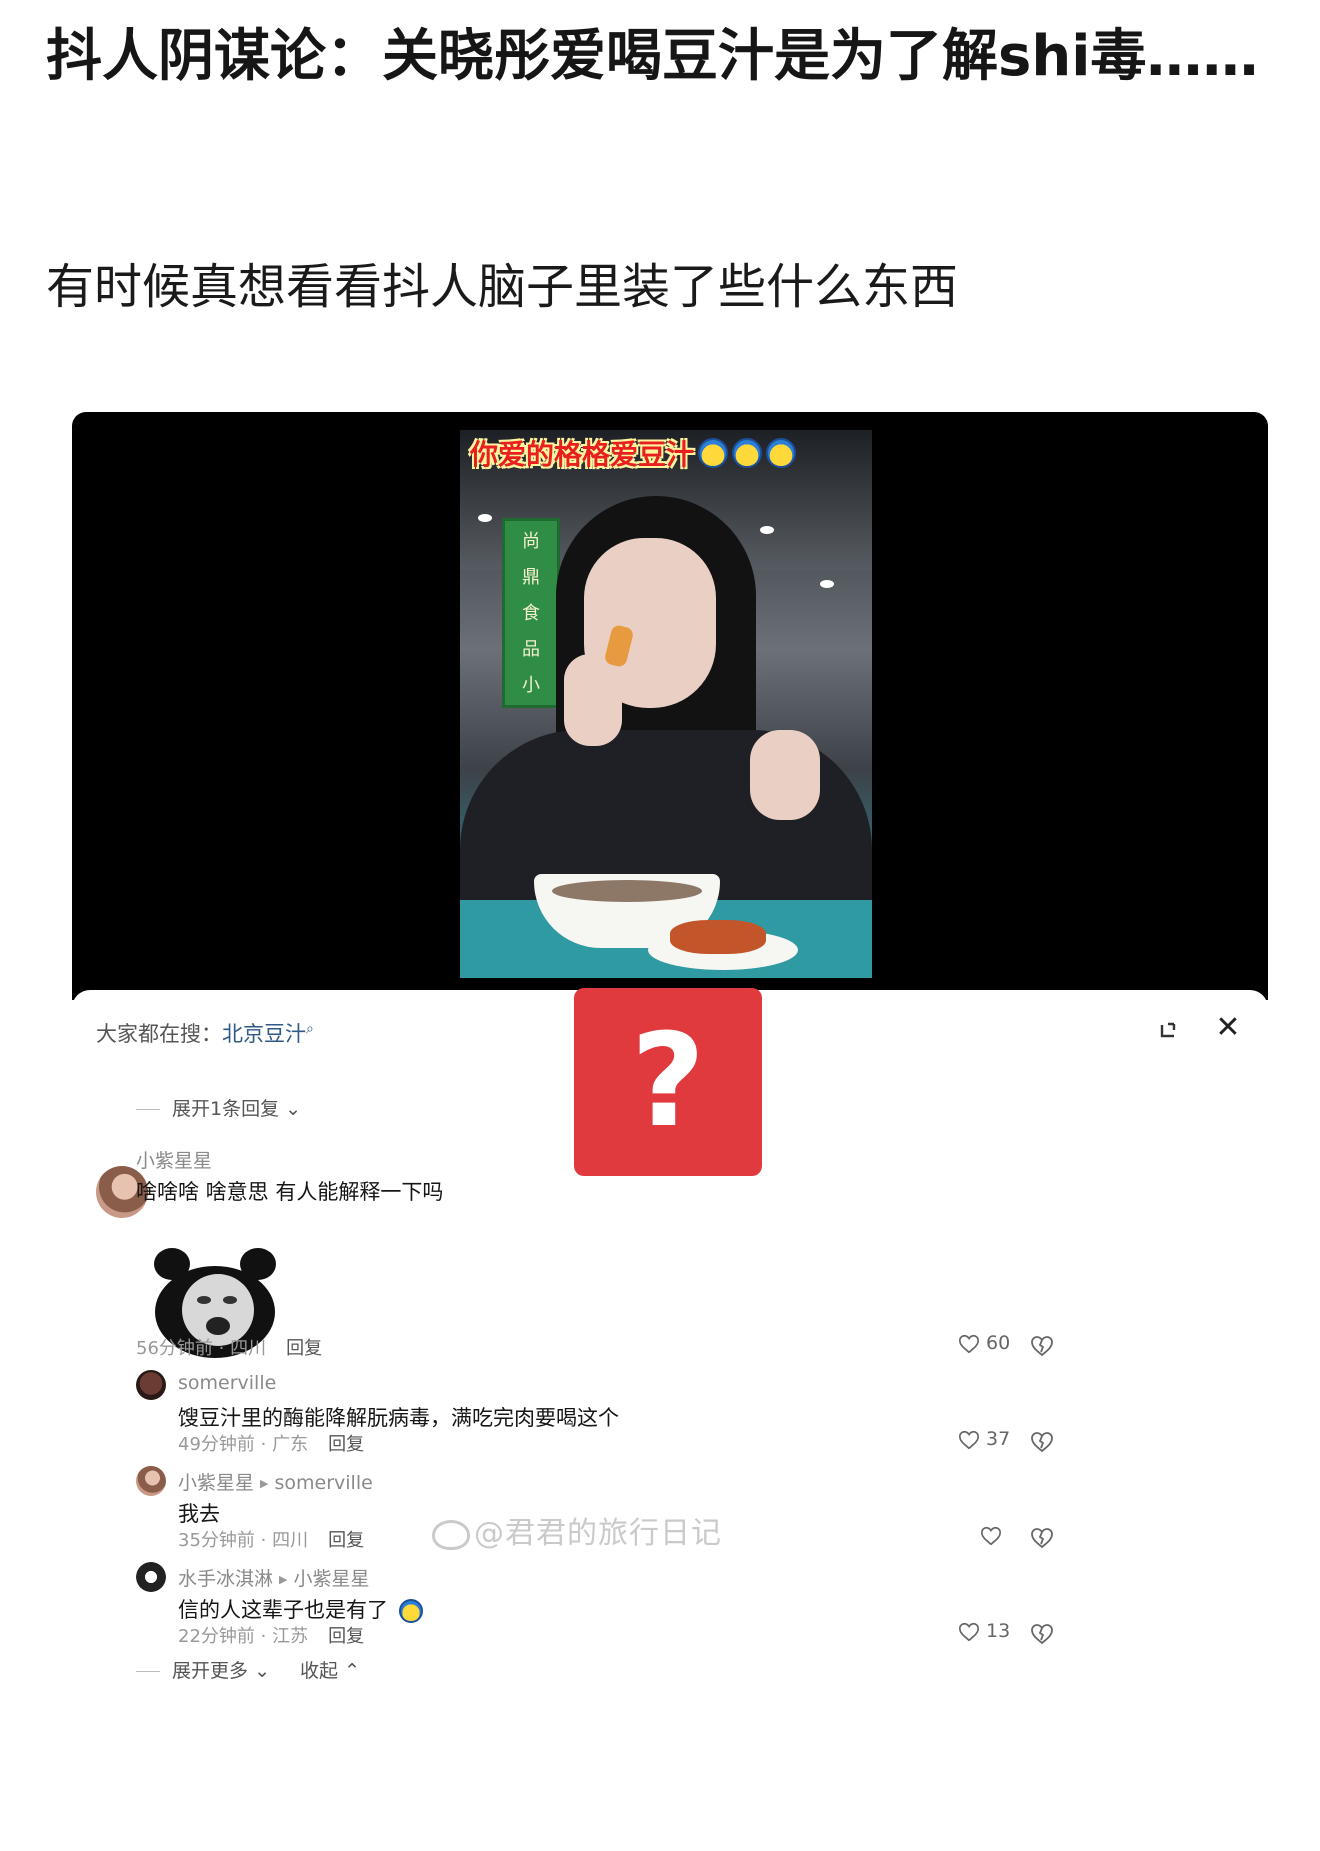 Image resolution: width=1320 pixels, height=1851 pixels. I want to click on comment-meta: 49分钟前 · 广东 回复, so click(271, 1443).